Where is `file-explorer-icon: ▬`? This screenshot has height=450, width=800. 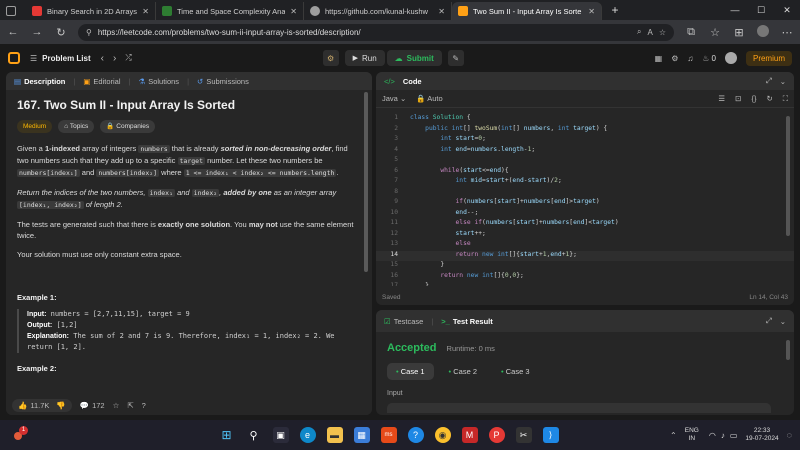
file-explorer-icon: ▬ is located at coordinates (334, 435).